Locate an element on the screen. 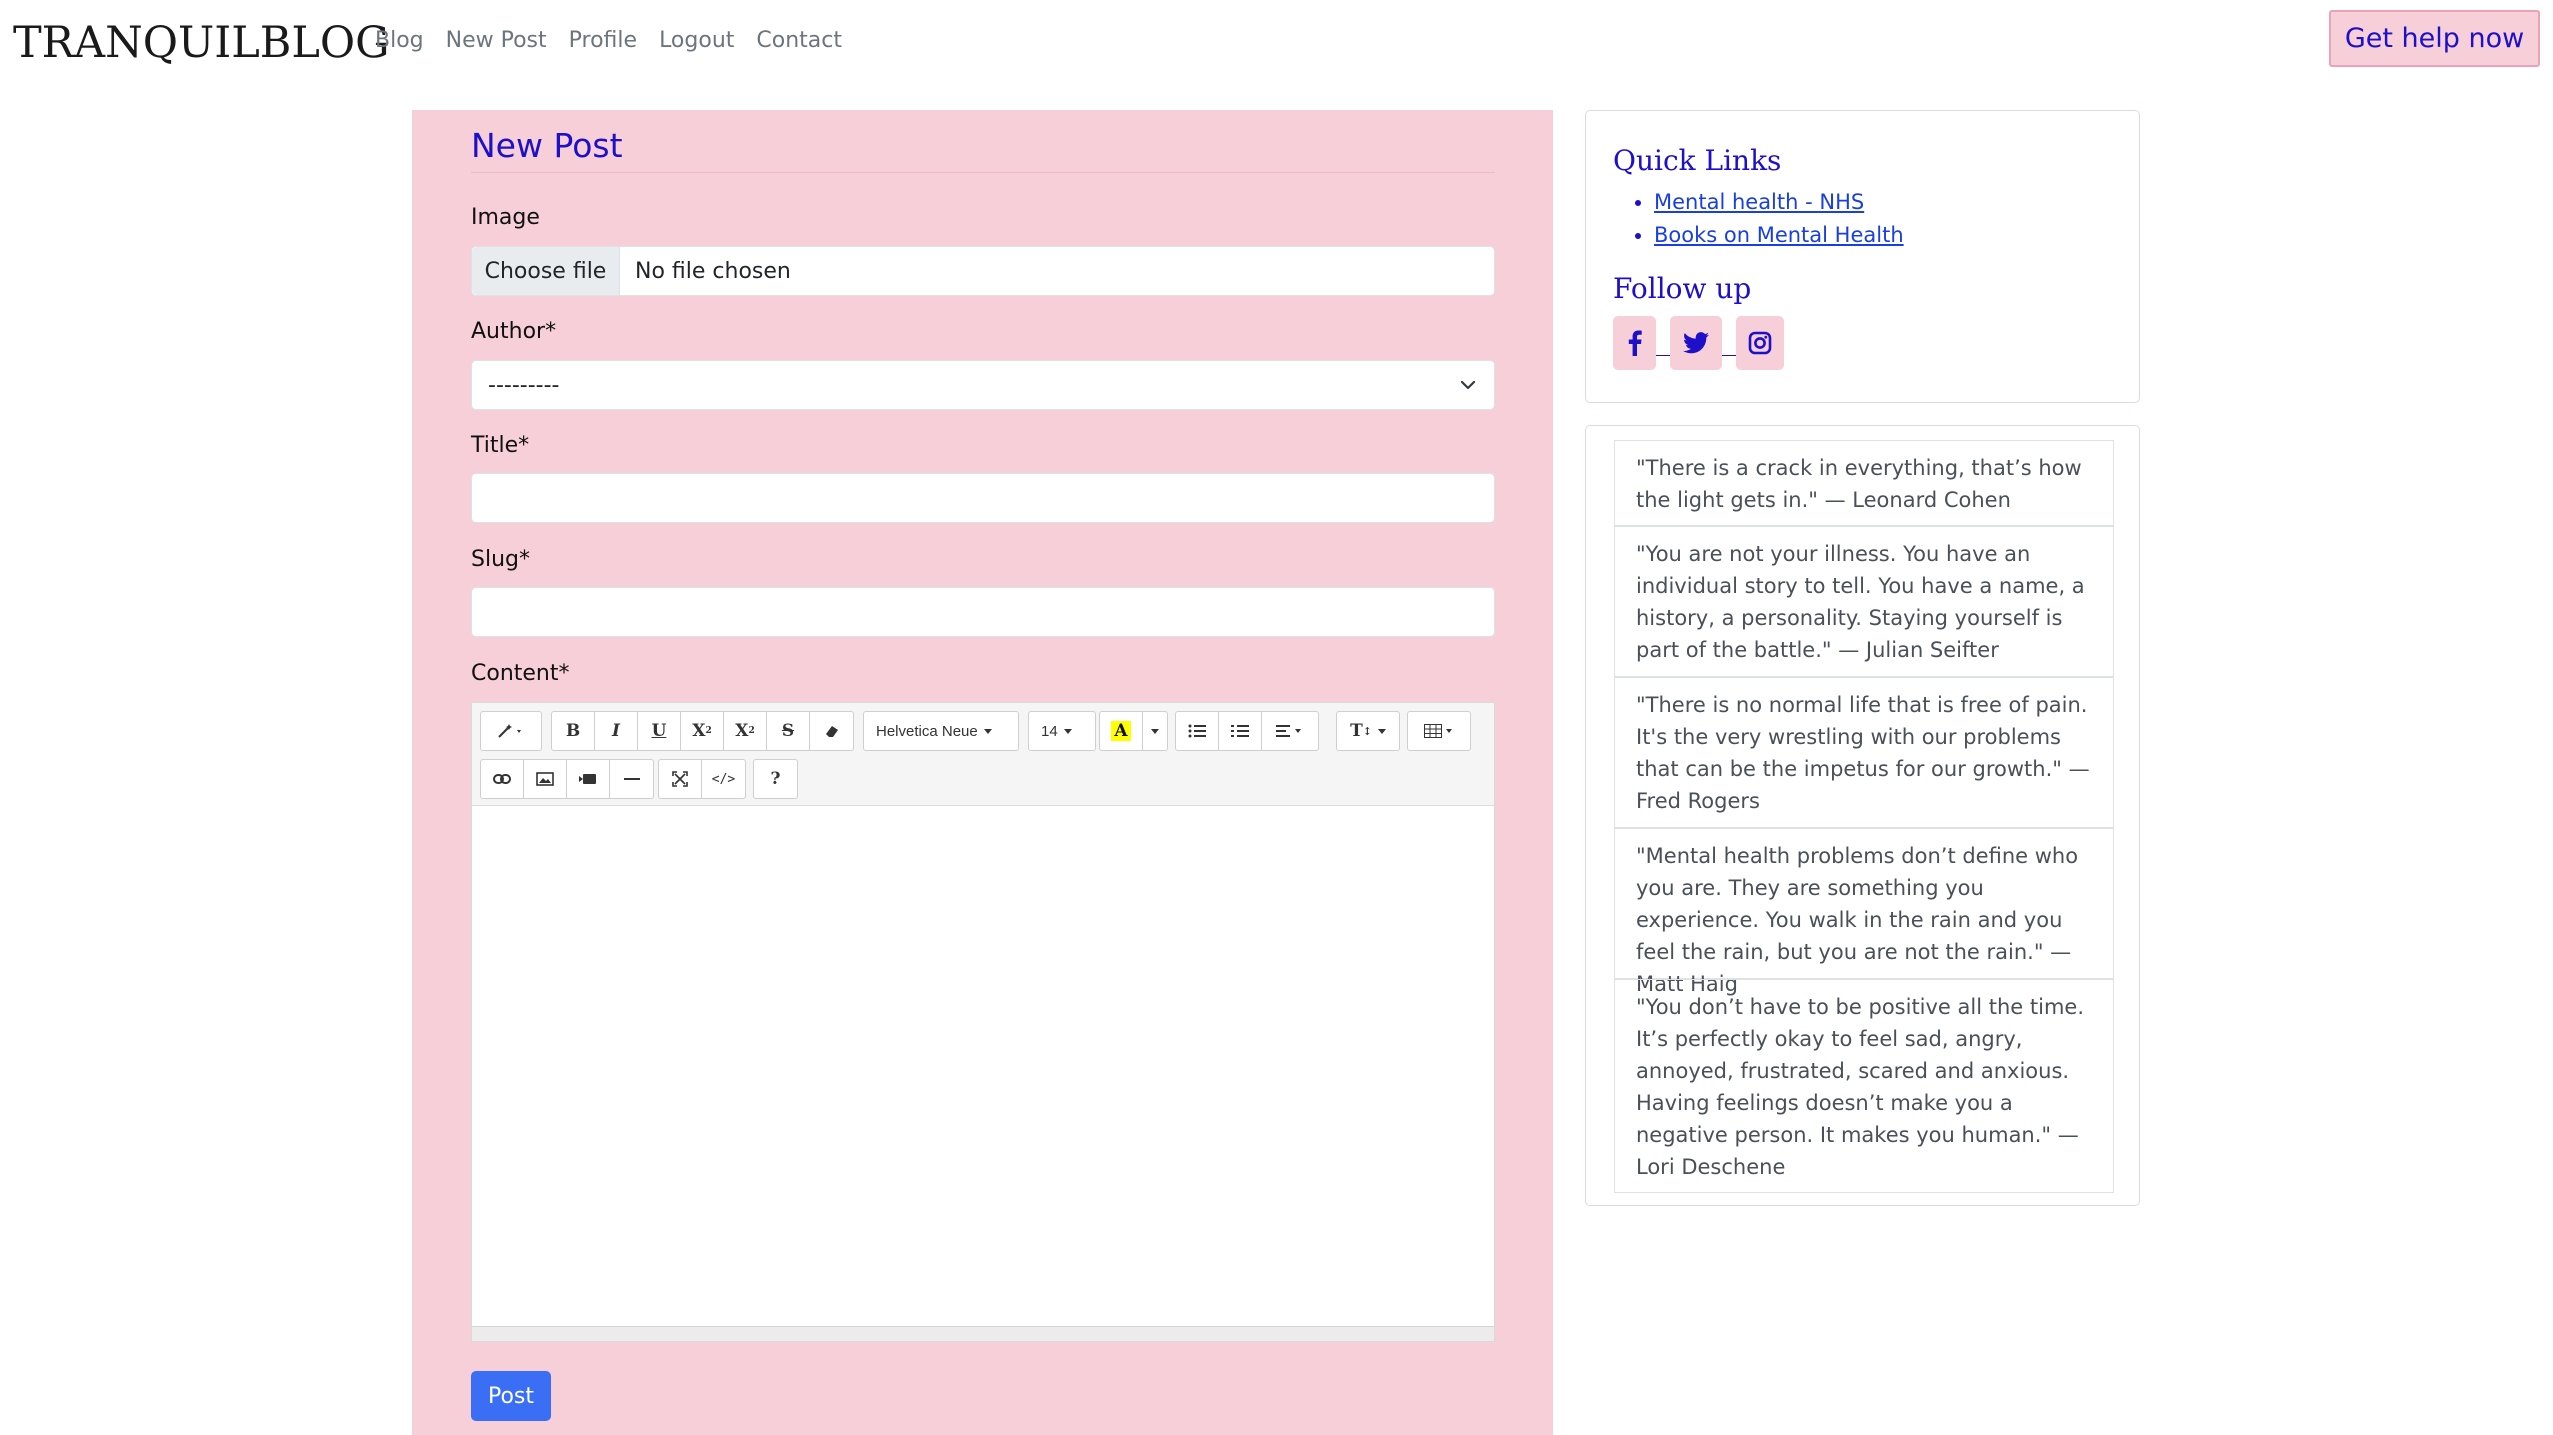 Image resolution: width=2553 pixels, height=1435 pixels. social-links is located at coordinates (1698, 343).